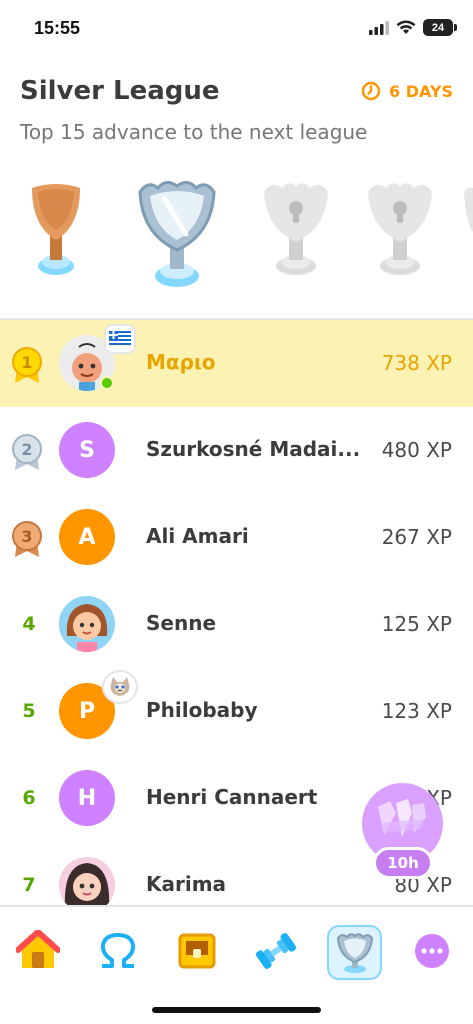  What do you see at coordinates (416, 537) in the screenshot?
I see `user-xp: 267 XP` at bounding box center [416, 537].